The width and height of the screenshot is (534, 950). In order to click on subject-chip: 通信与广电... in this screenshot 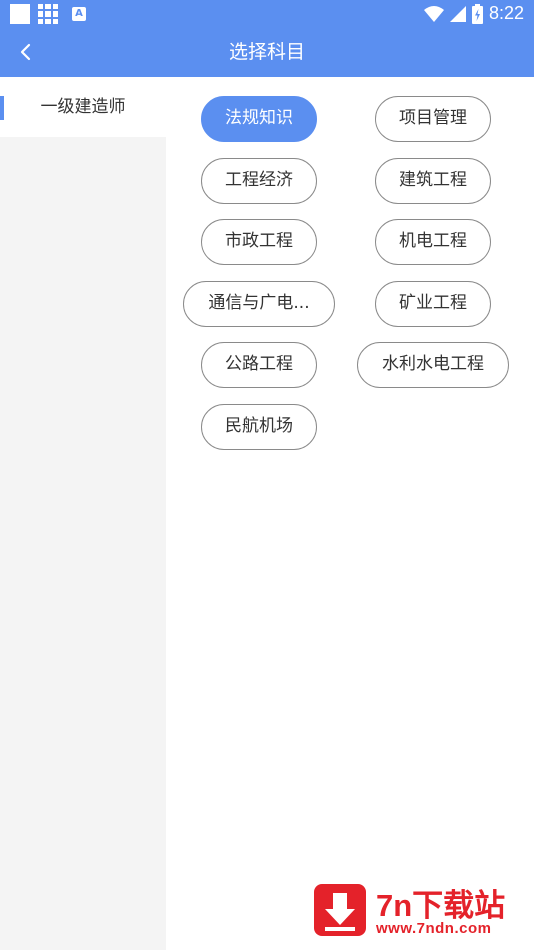, I will do `click(259, 304)`.